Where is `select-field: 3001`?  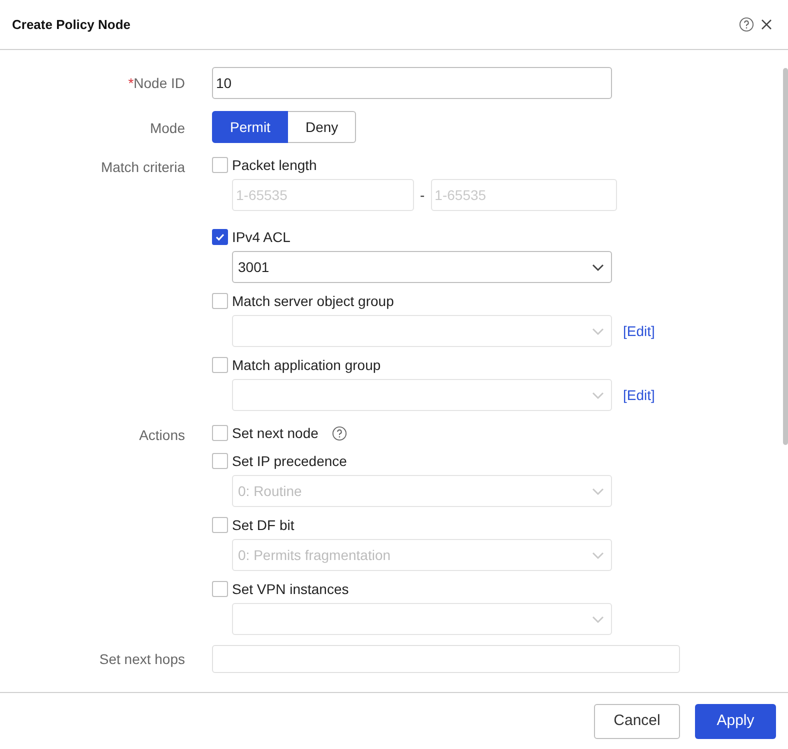
select-field: 3001 is located at coordinates (422, 267).